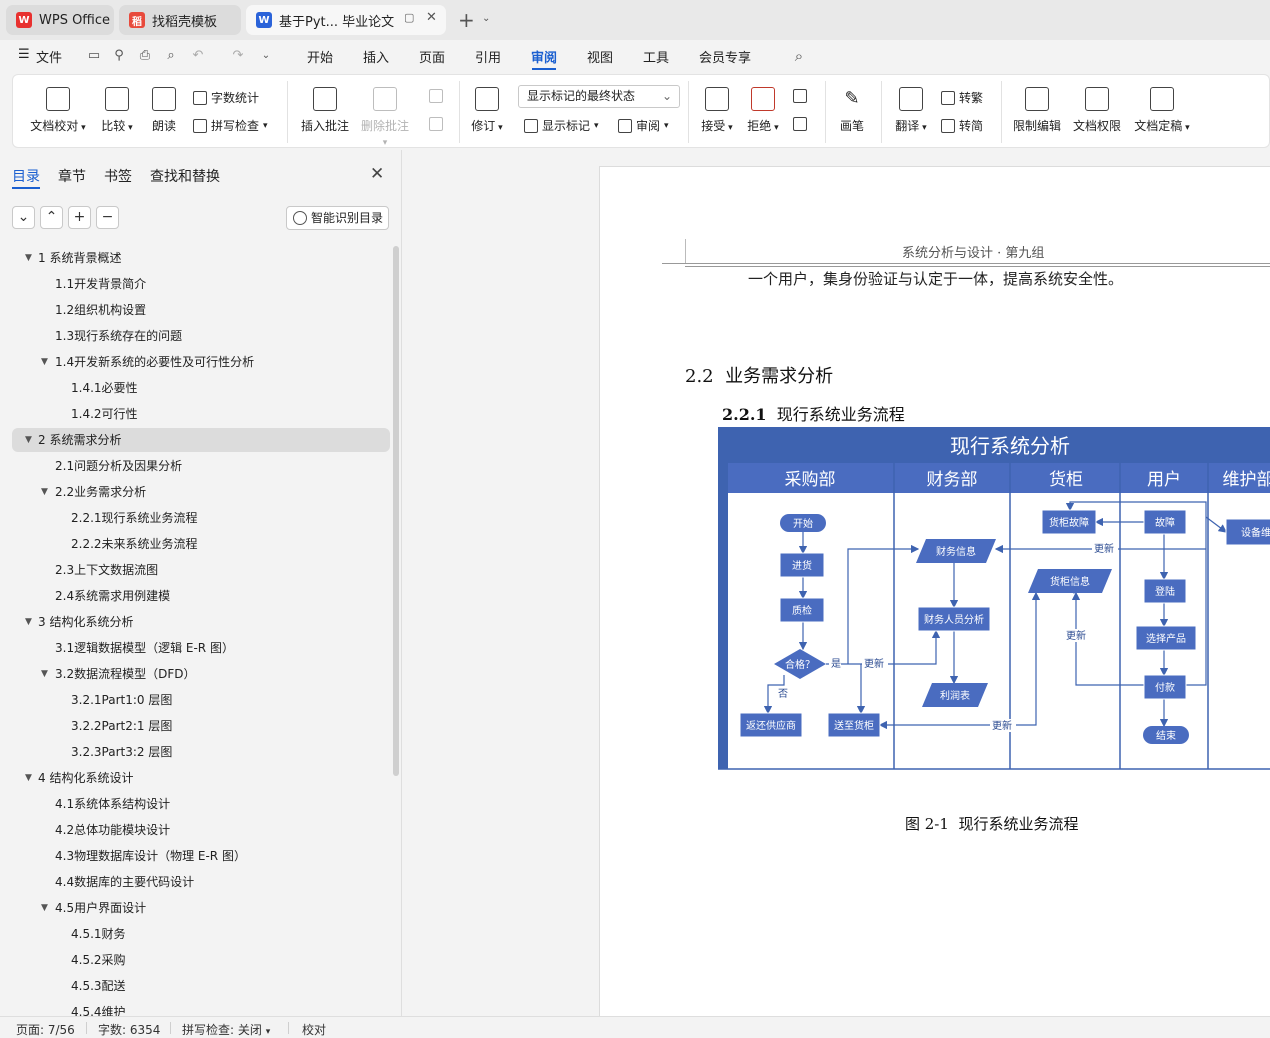 This screenshot has width=1270, height=1038. I want to click on review-pane-button: 审阅 ▾, so click(643, 125).